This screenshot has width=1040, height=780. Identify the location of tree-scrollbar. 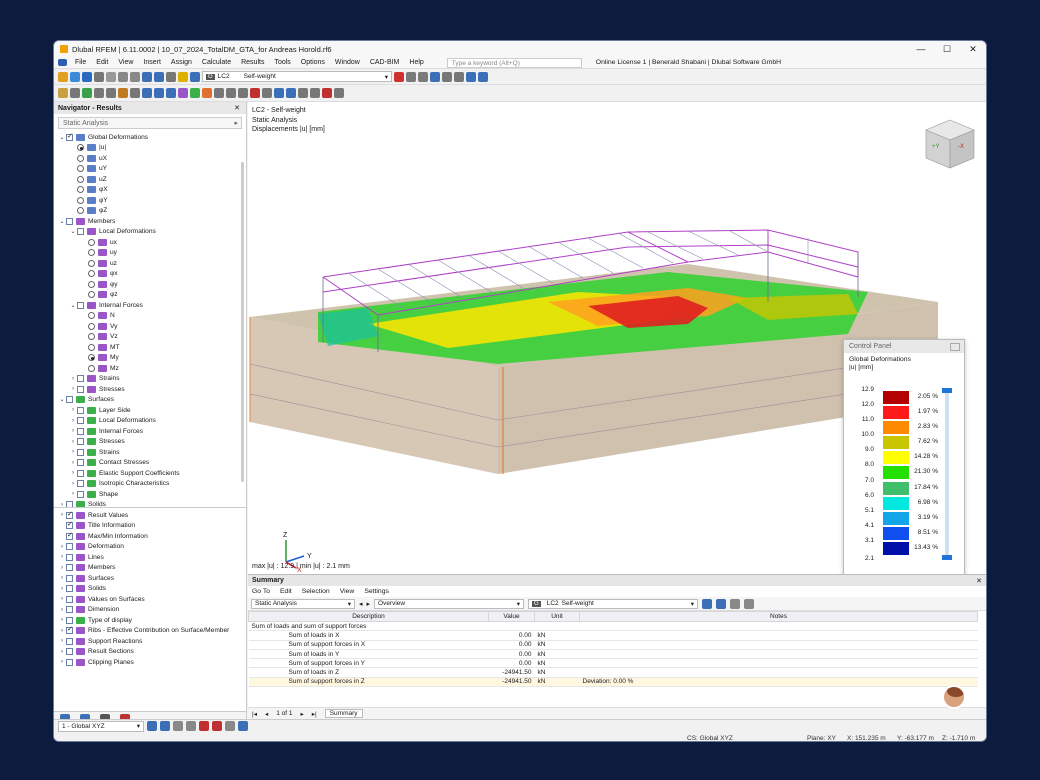
(242, 322).